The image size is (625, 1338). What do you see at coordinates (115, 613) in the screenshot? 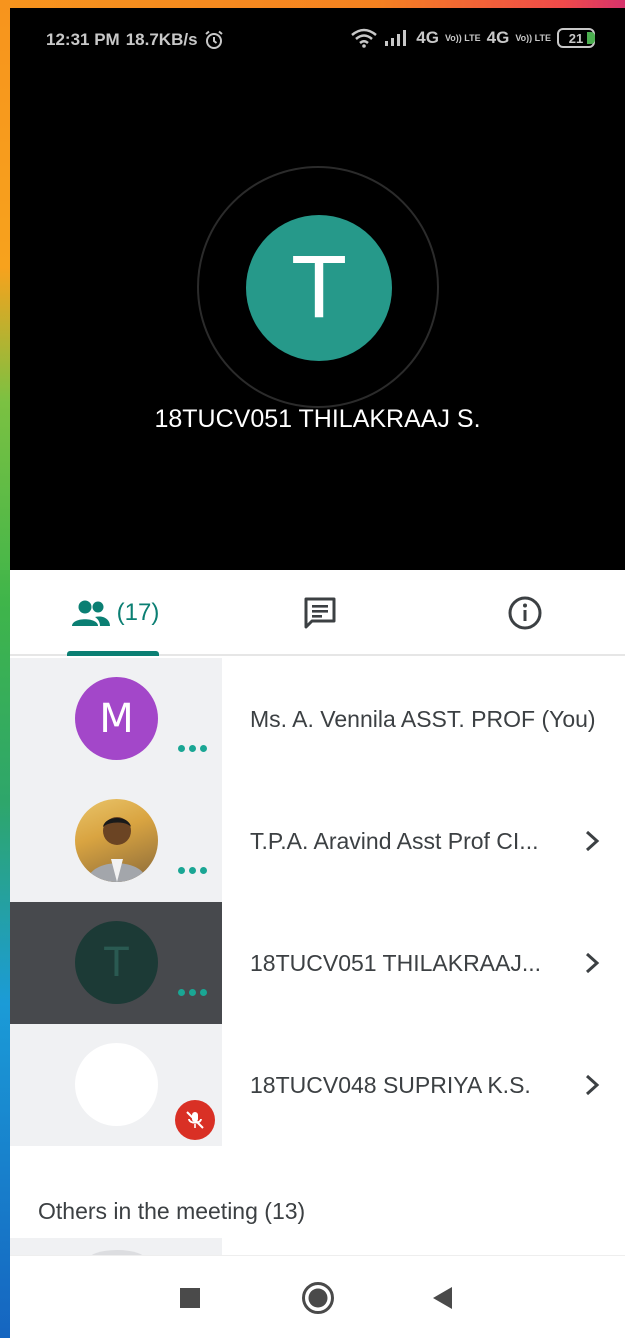
I see `tab-people: (17)` at bounding box center [115, 613].